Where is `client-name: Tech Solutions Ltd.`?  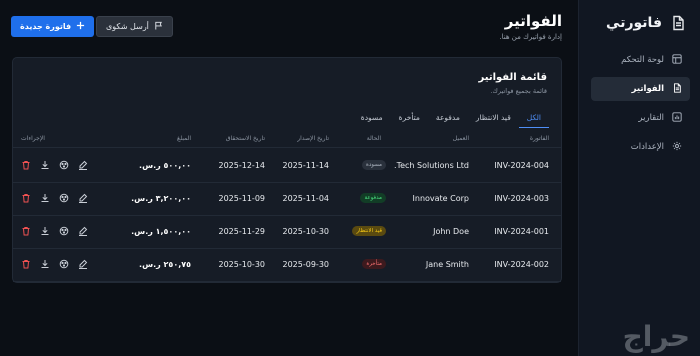 client-name: Tech Solutions Ltd. is located at coordinates (431, 165).